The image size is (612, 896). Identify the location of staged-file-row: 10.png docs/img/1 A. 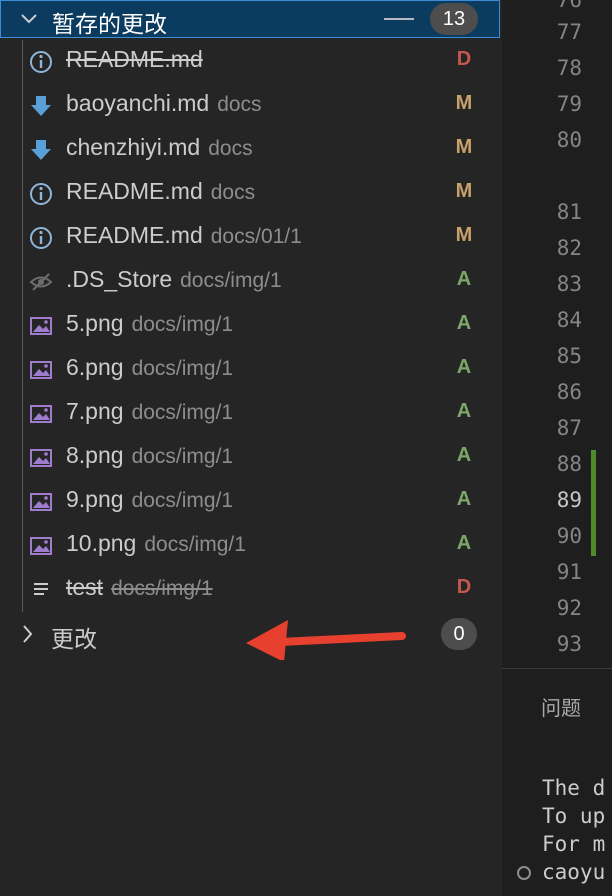
(263, 546).